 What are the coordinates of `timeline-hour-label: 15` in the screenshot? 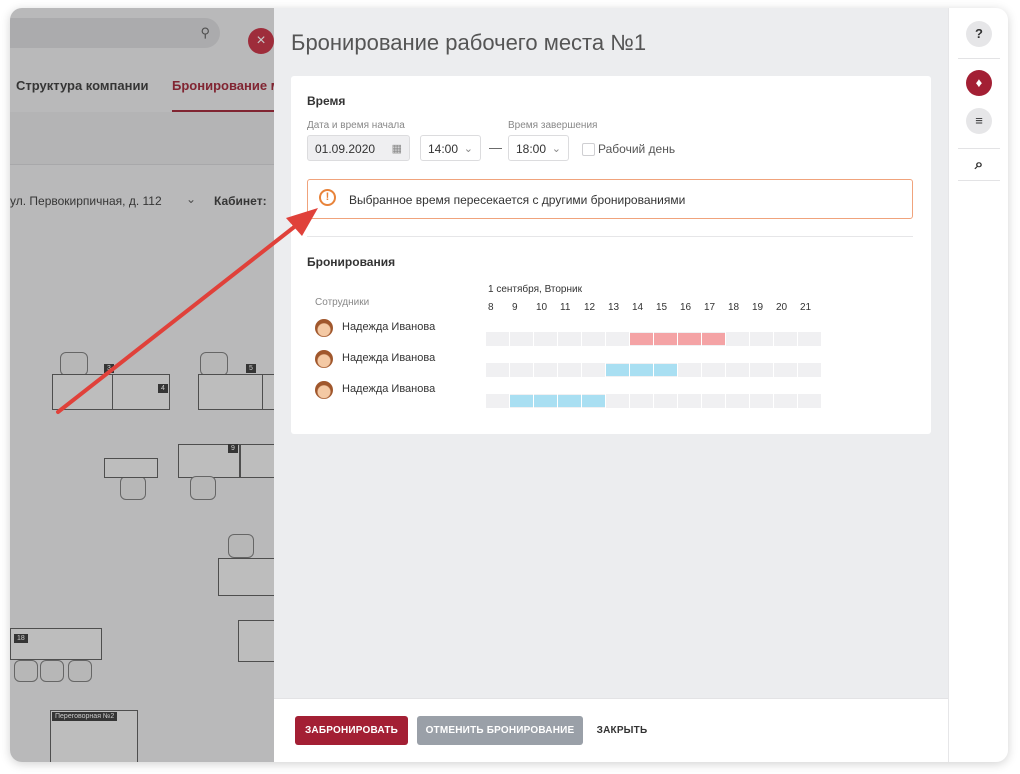 It's located at (662, 307).